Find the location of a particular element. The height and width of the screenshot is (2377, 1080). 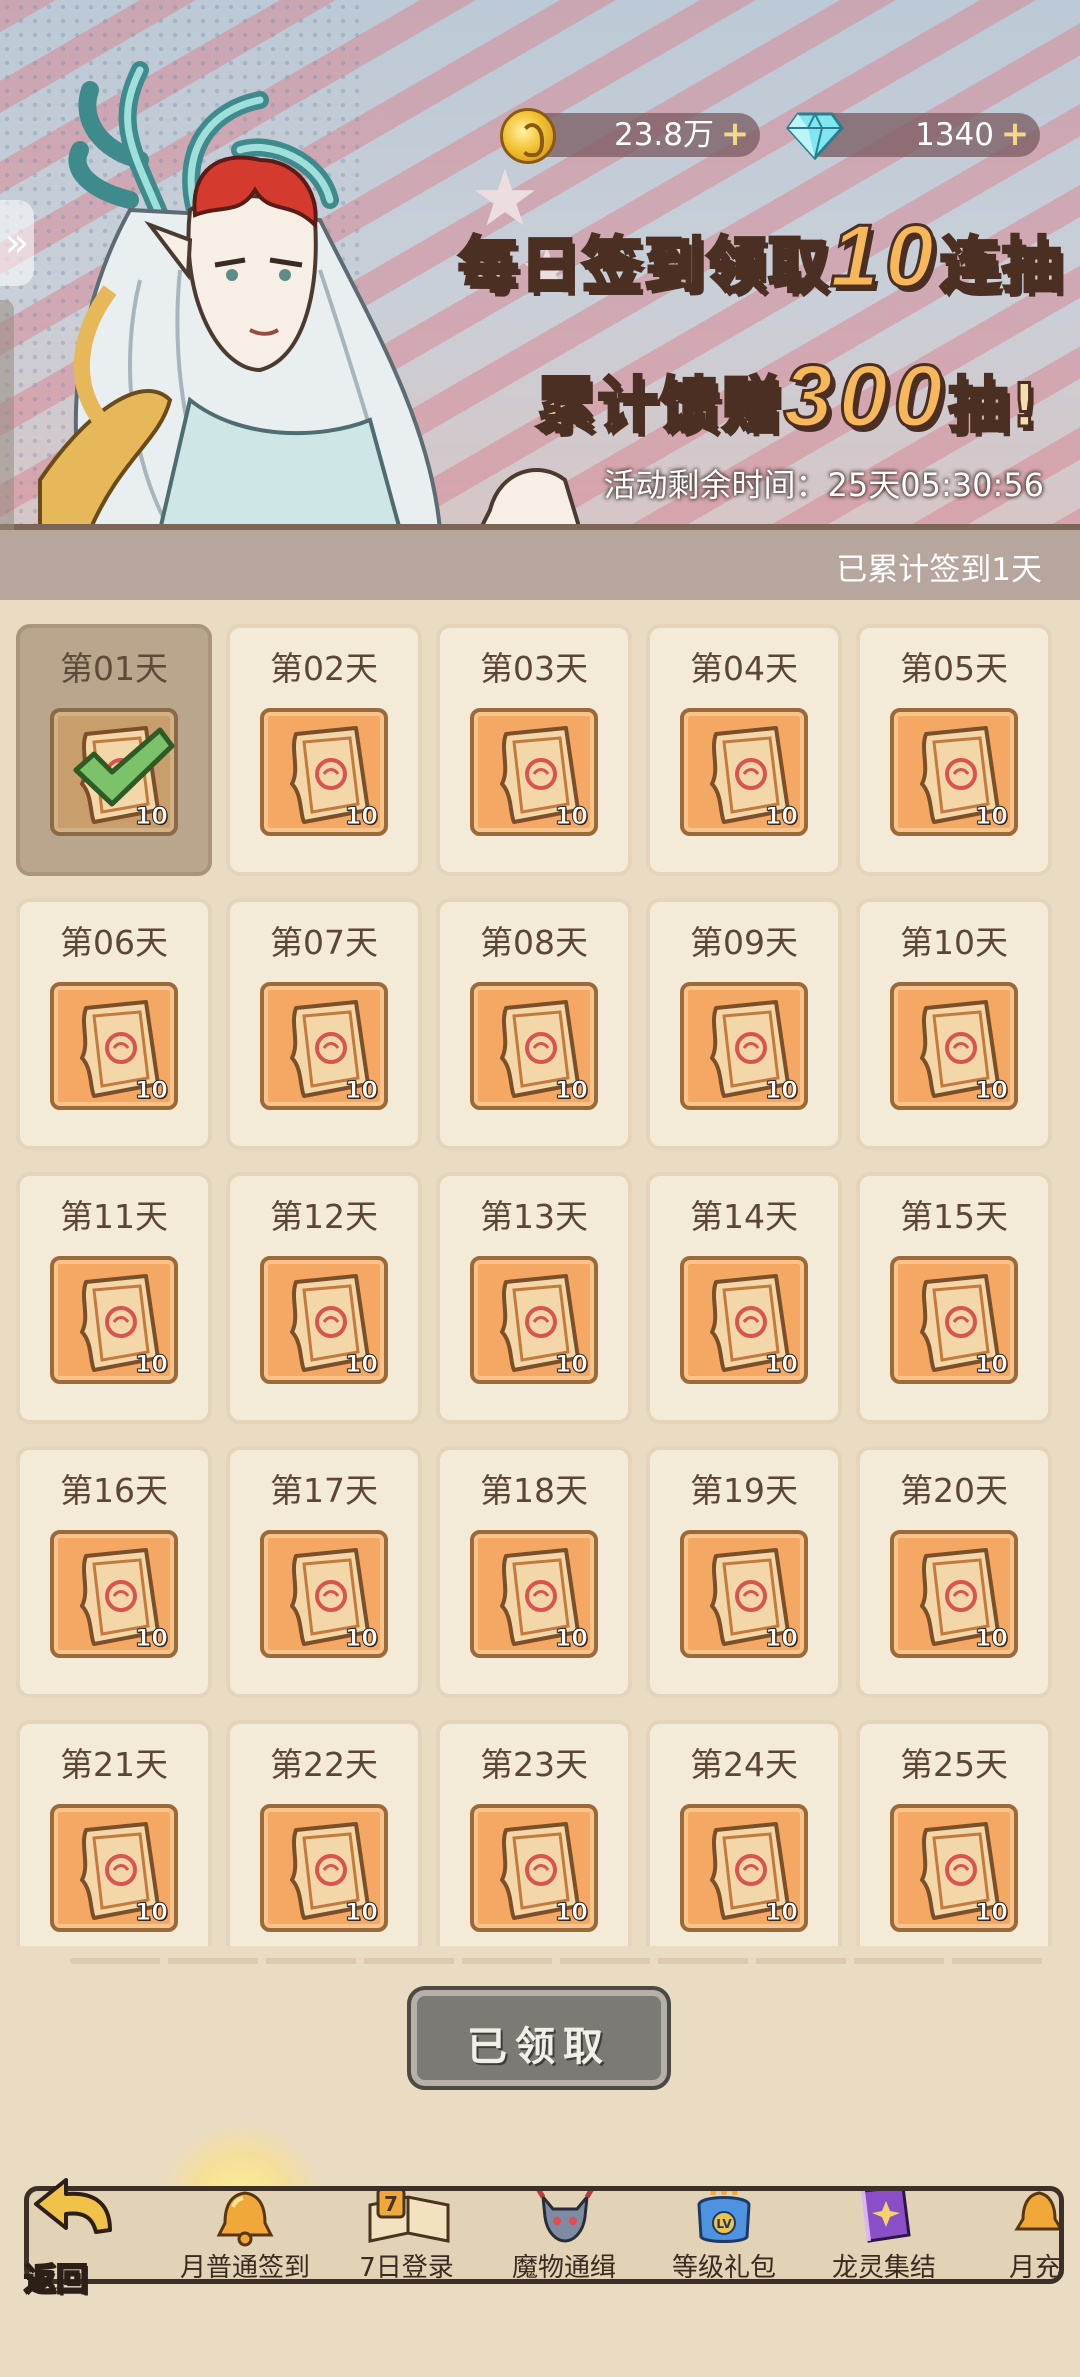

day-label: 第14天 is located at coordinates (744, 1214).